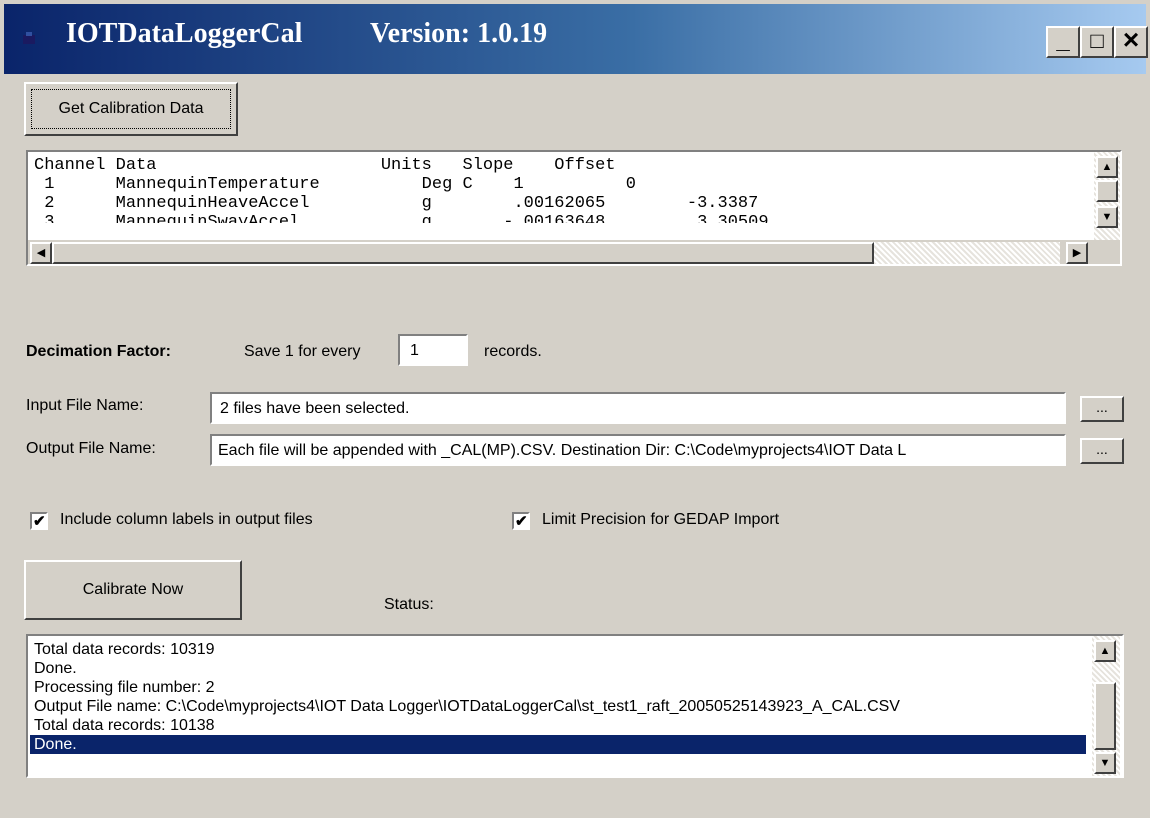 Image resolution: width=1150 pixels, height=818 pixels. What do you see at coordinates (186, 520) in the screenshot?
I see `include-labels-label: Include column labels in output files` at bounding box center [186, 520].